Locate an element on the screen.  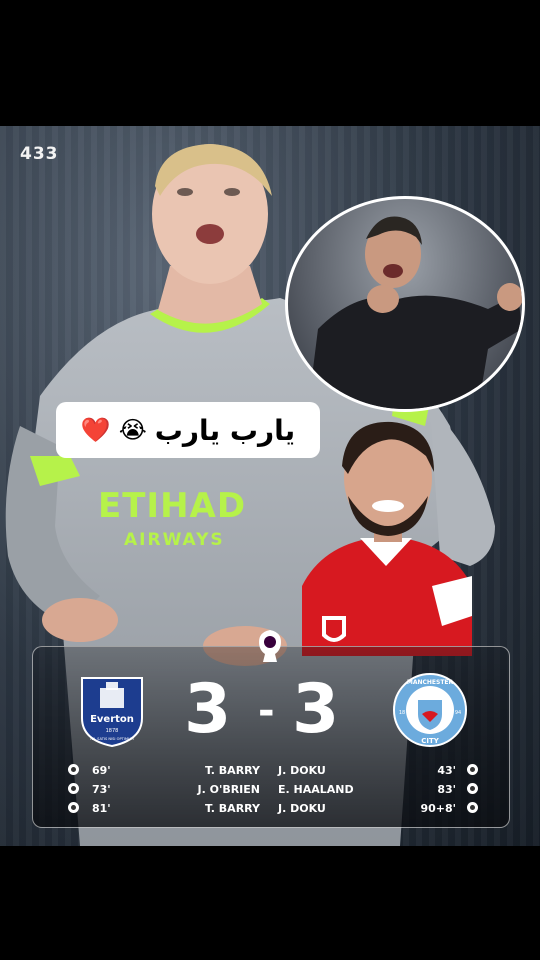
away-goal-minute: 43' is located at coordinates (446, 770).